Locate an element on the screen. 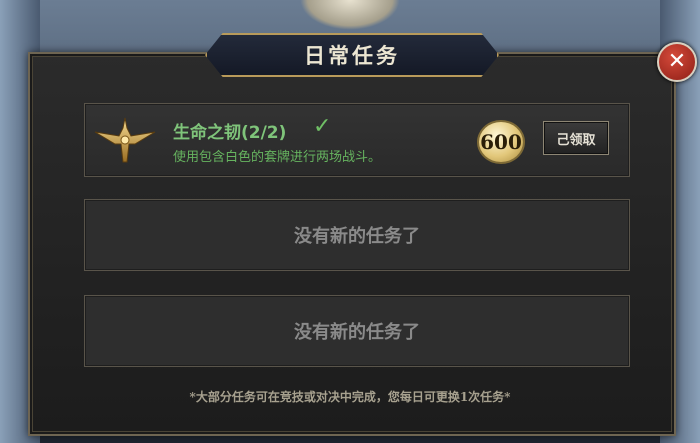 The image size is (700, 443). title-plate: 日常任务 is located at coordinates (352, 55).